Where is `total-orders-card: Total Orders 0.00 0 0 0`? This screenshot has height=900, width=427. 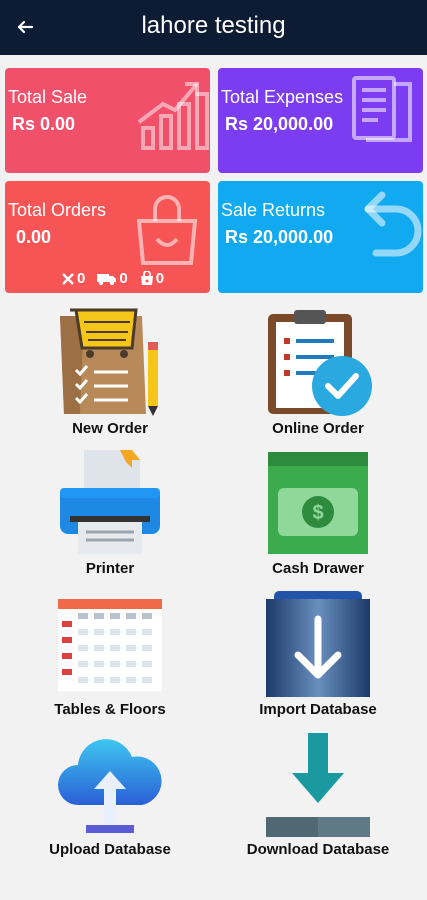 total-orders-card: Total Orders 0.00 0 0 0 is located at coordinates (107, 237).